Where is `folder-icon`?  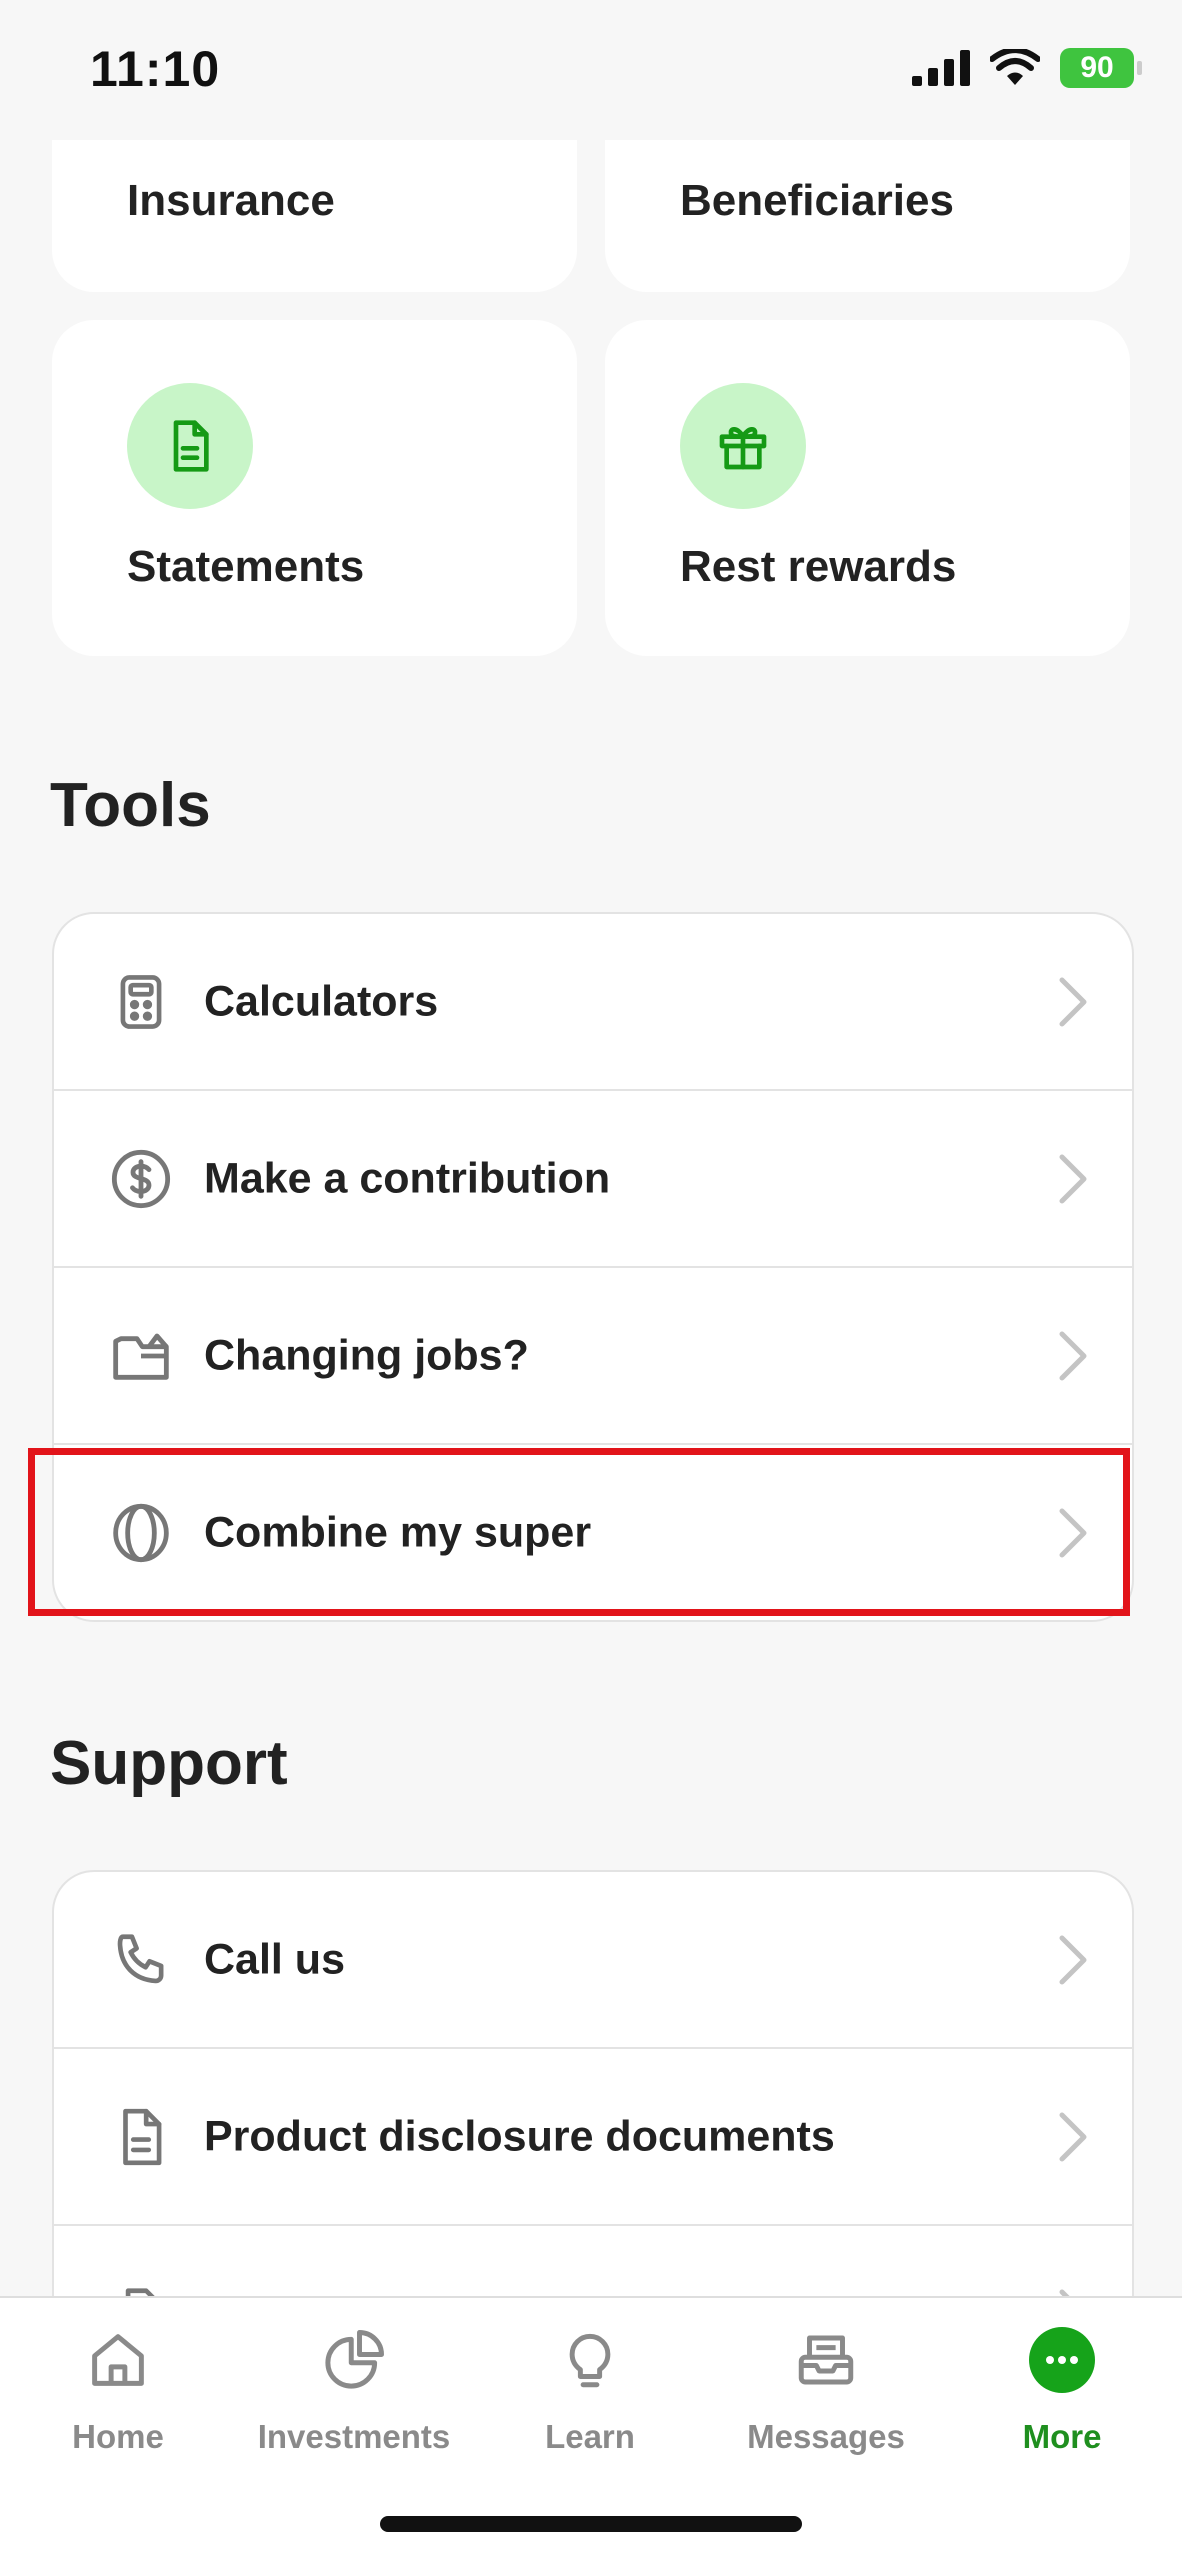
folder-icon is located at coordinates (141, 1356).